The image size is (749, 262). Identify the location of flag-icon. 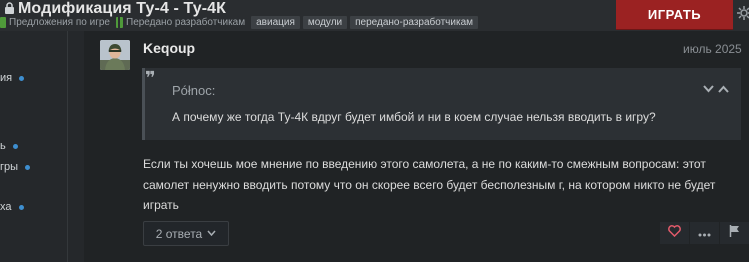
(734, 233).